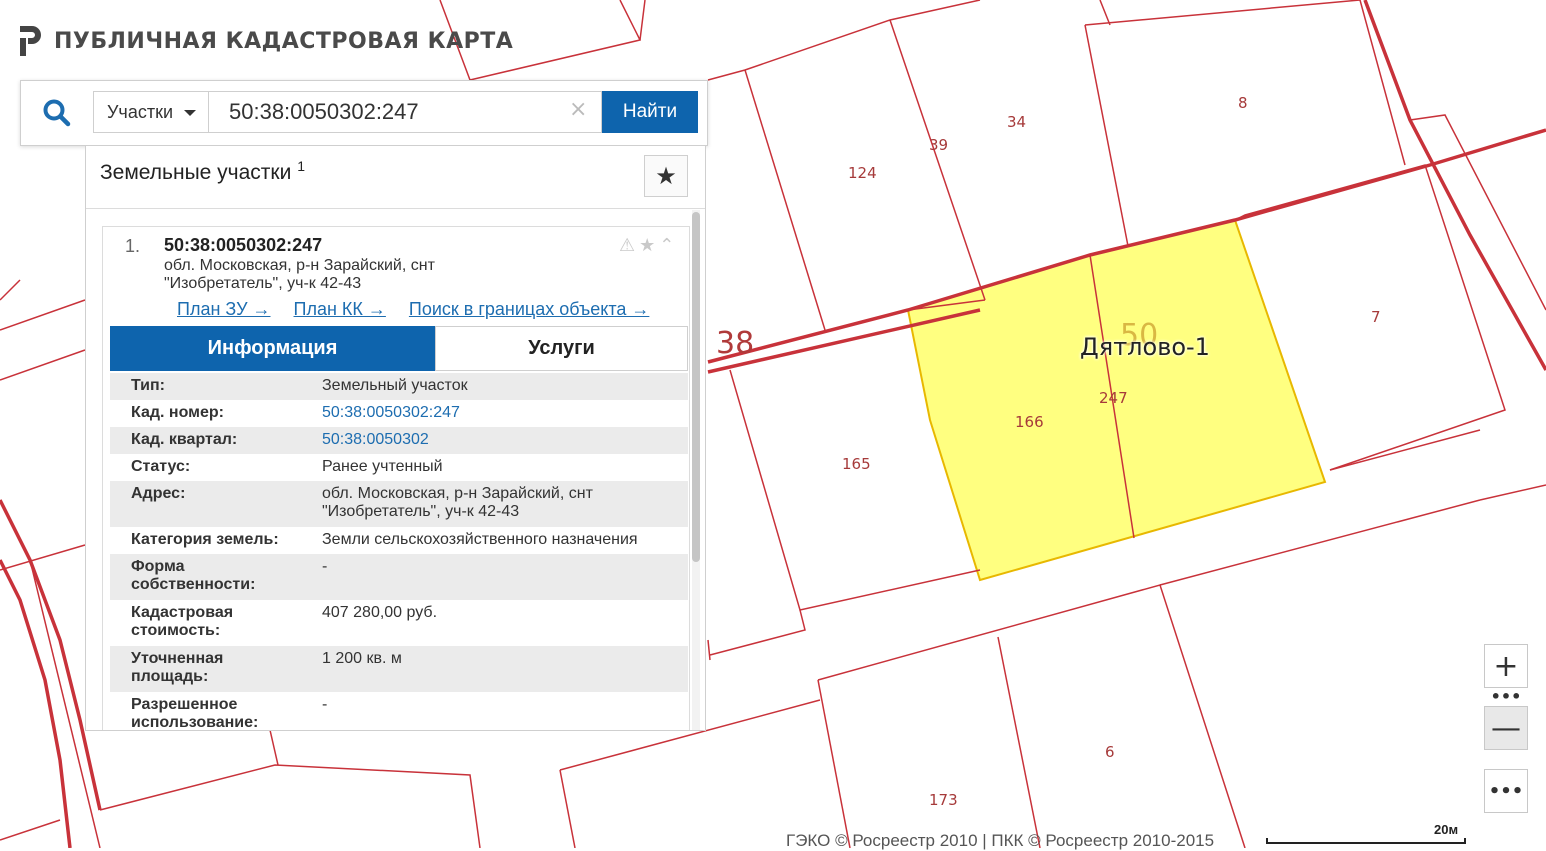 This screenshot has height=851, width=1546. I want to click on plan-kk-link: План КК →, so click(340, 309).